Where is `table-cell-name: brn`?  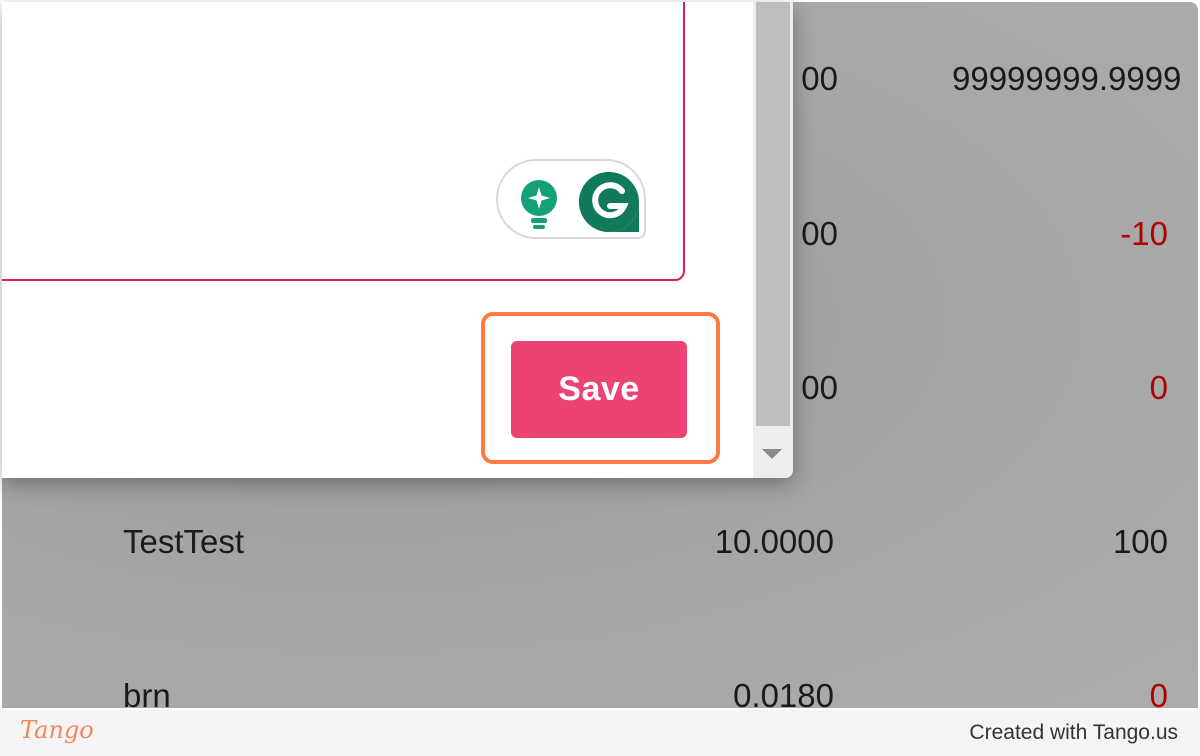 table-cell-name: brn is located at coordinates (147, 692).